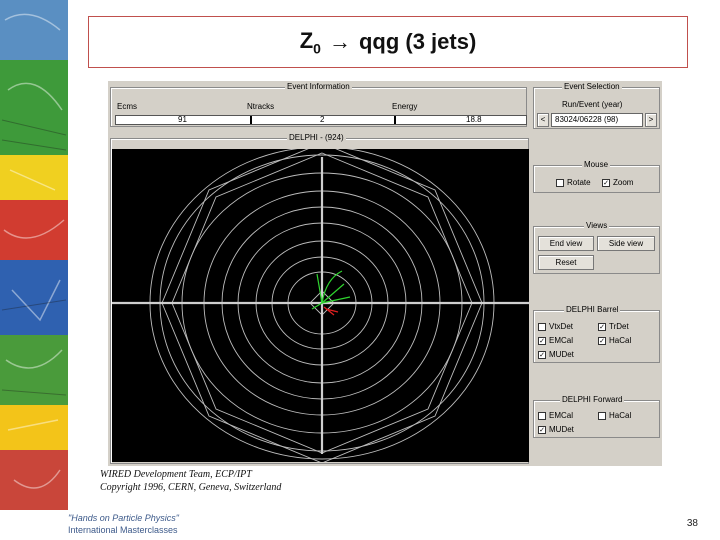  What do you see at coordinates (597, 225) in the screenshot?
I see `views-title: Views` at bounding box center [597, 225].